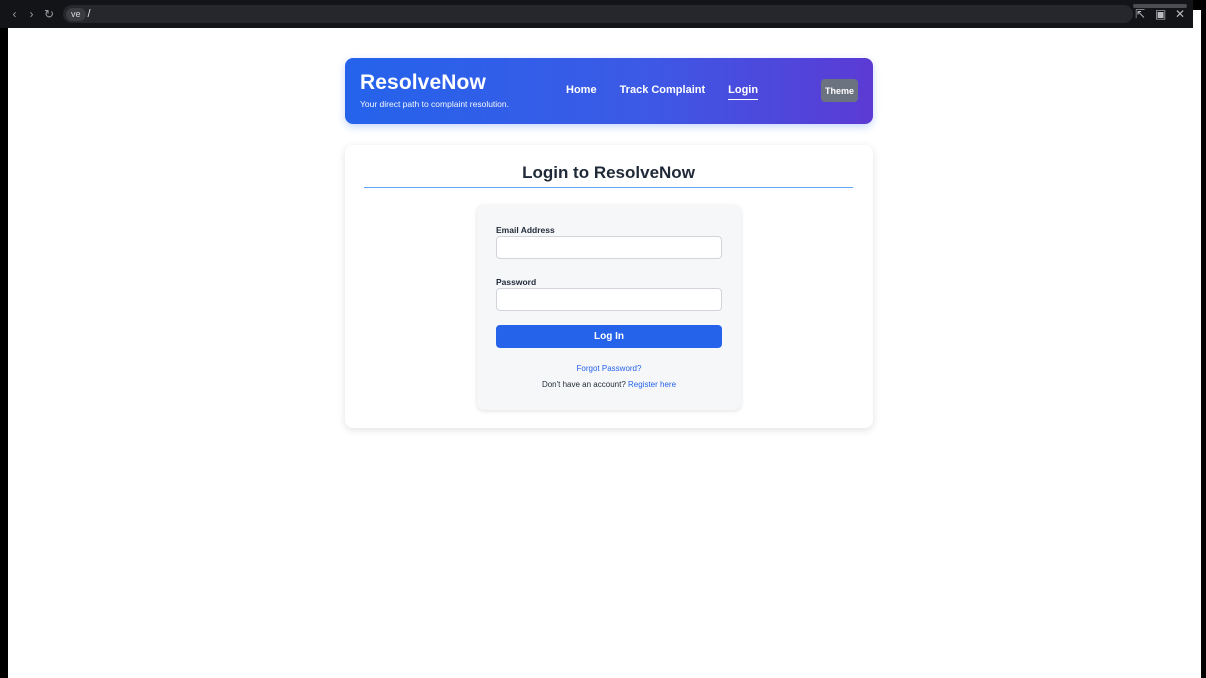  I want to click on browser-nav-buttons: ‹ › ↻, so click(32, 14).